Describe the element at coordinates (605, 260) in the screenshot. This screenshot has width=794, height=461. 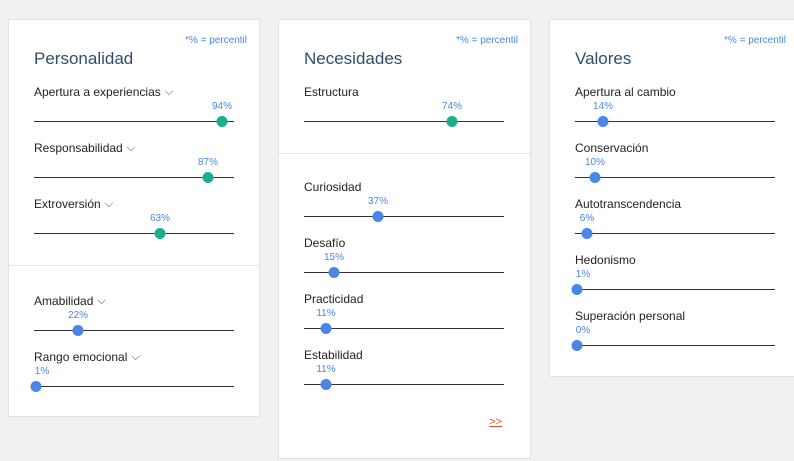
I see `trait-label: Hedonismo` at that location.